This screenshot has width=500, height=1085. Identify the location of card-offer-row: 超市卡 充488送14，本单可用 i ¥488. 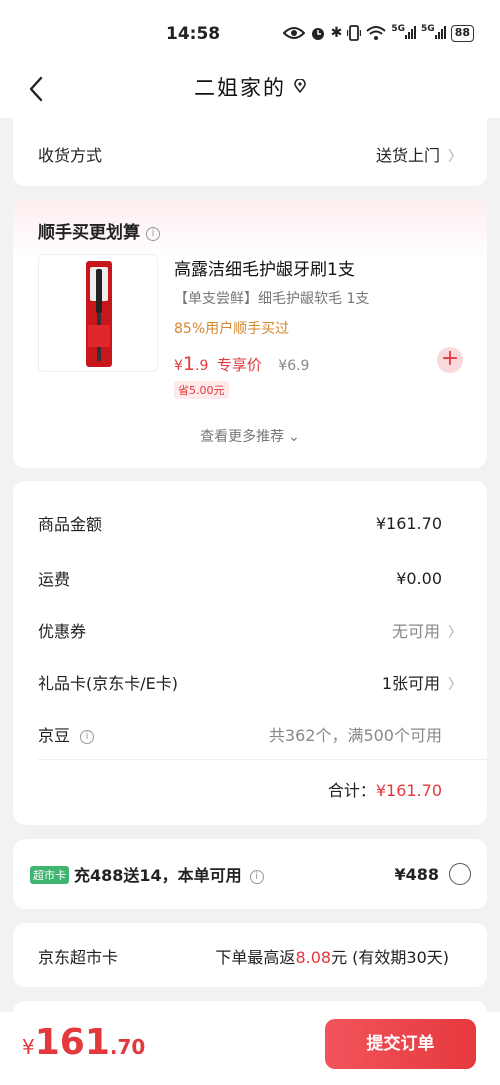
(250, 874).